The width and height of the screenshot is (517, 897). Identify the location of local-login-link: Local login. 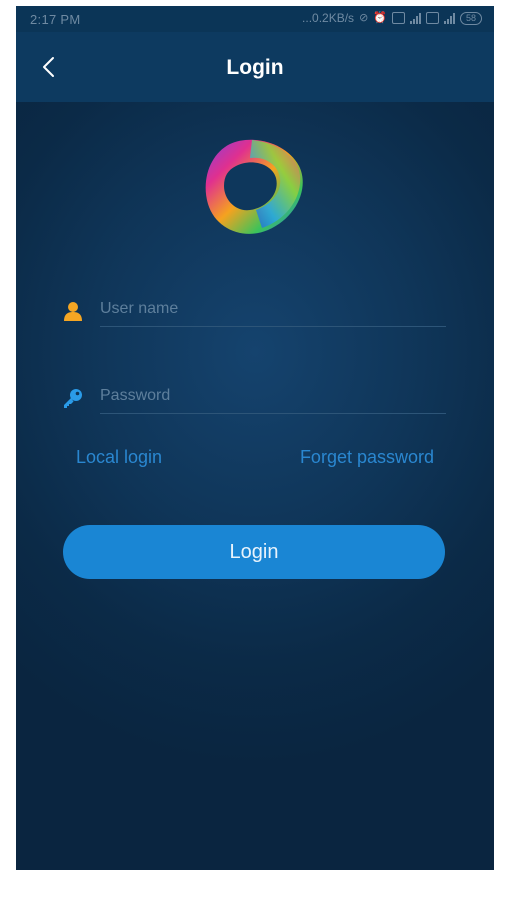
(119, 457).